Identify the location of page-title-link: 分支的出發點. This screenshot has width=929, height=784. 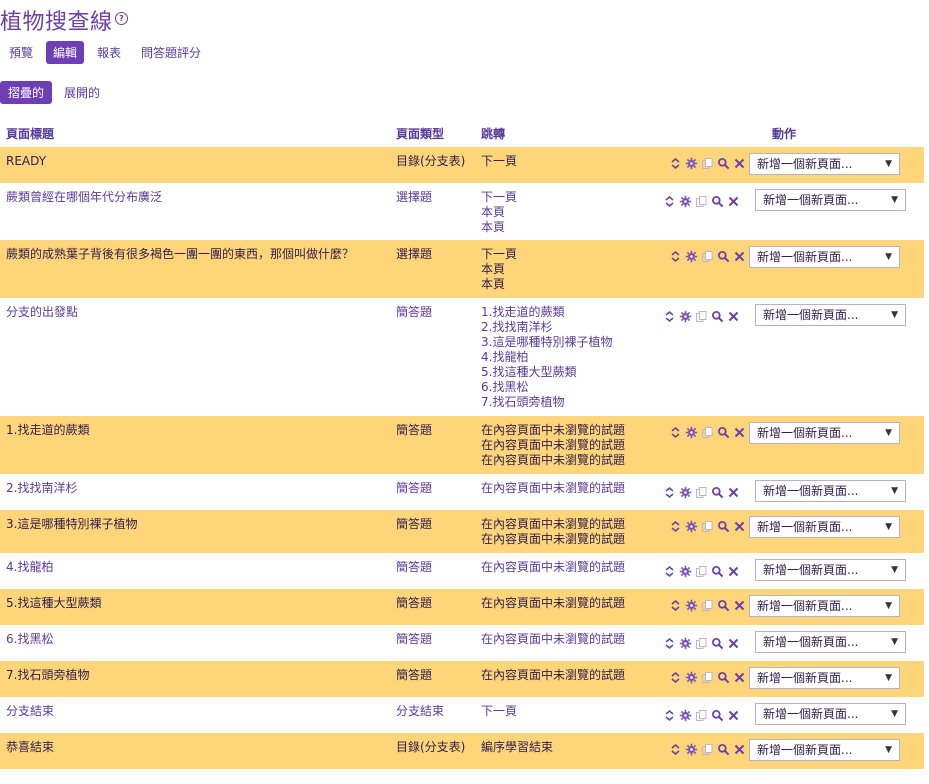
(196, 312).